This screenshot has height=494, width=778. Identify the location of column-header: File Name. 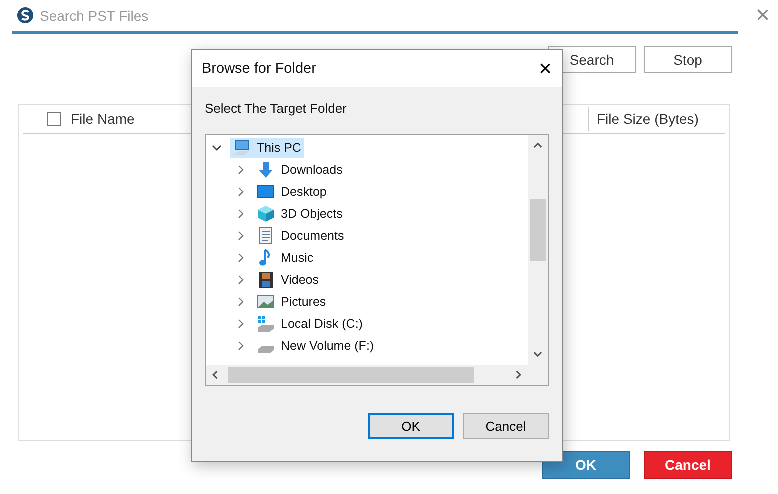
(103, 119).